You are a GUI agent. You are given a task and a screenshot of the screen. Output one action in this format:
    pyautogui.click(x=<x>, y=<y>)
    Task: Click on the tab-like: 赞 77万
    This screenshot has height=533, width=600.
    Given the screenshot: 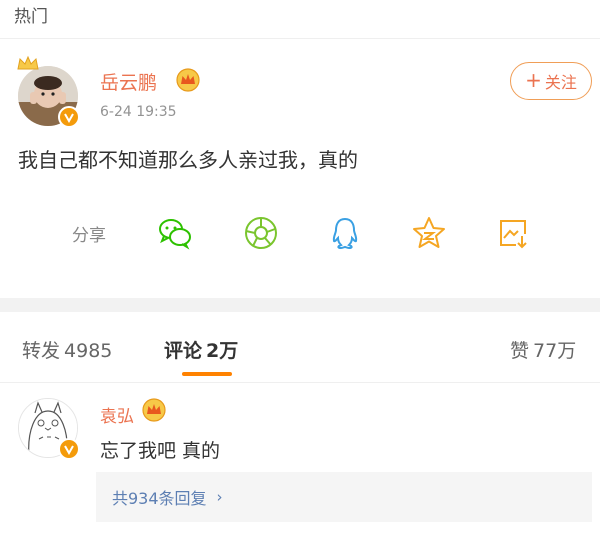 What is the action you would take?
    pyautogui.click(x=543, y=349)
    